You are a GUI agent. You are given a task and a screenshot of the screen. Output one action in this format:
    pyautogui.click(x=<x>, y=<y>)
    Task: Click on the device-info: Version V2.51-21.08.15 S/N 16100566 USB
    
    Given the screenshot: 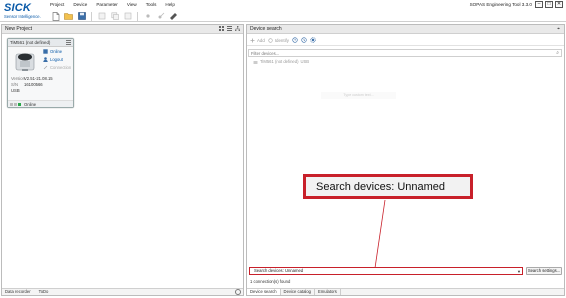 What is the action you would take?
    pyautogui.click(x=42, y=85)
    